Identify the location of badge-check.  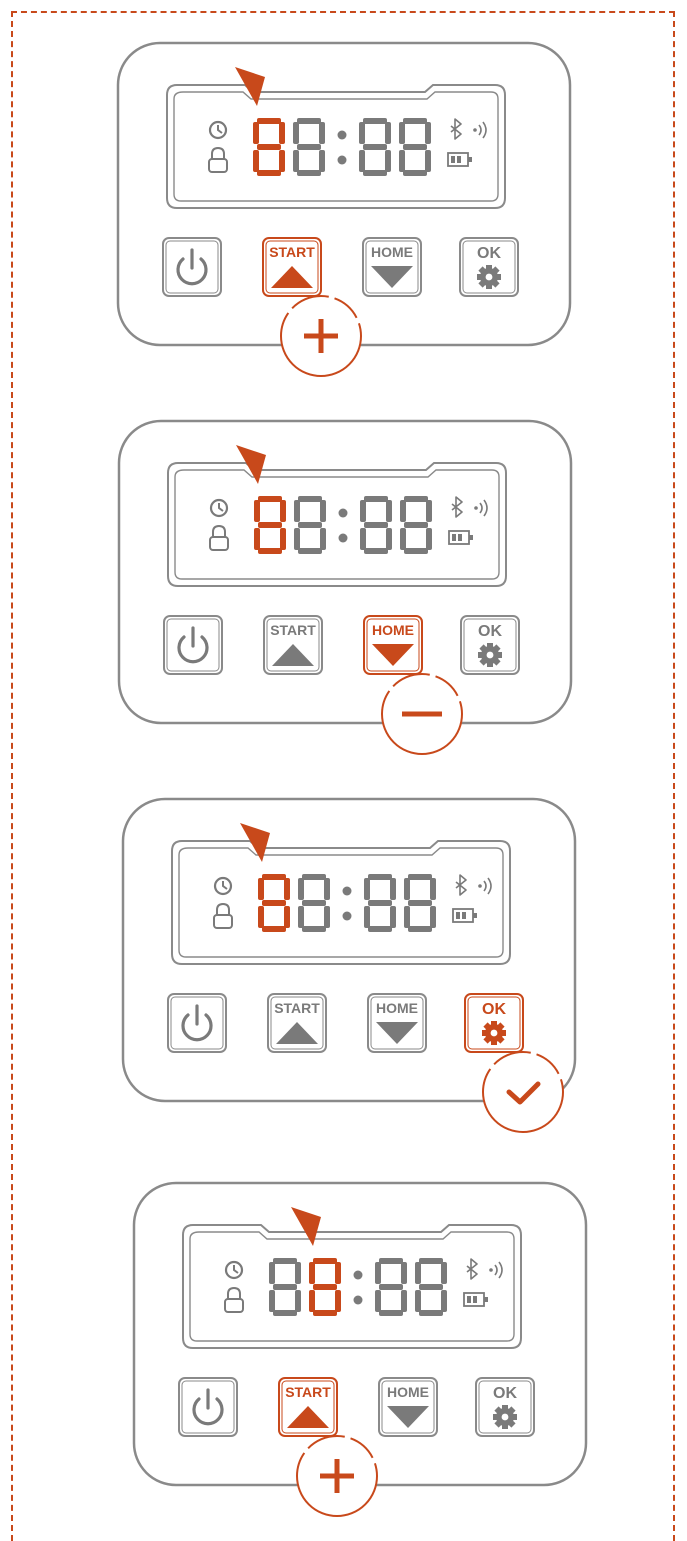
(523, 1092).